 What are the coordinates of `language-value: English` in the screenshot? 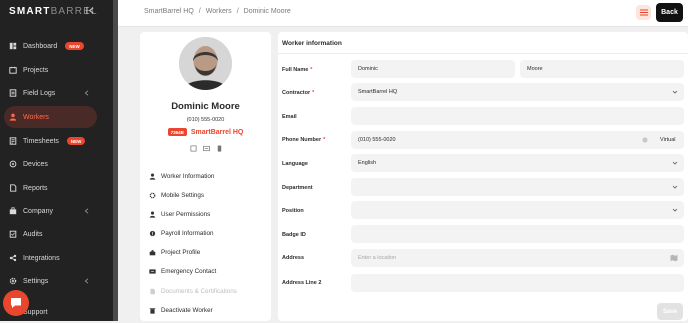 It's located at (367, 163).